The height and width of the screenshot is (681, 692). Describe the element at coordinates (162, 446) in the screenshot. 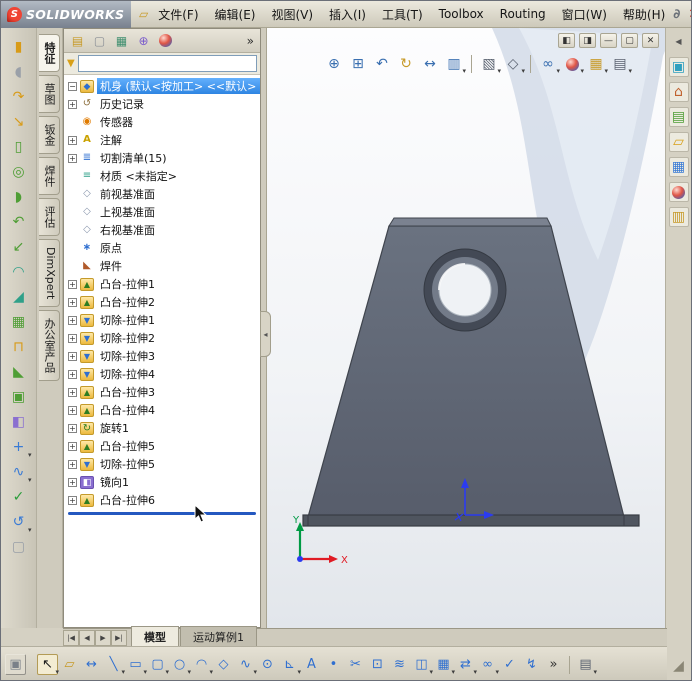

I see `tree-item: + ▲ 凸台-拉伸5` at that location.